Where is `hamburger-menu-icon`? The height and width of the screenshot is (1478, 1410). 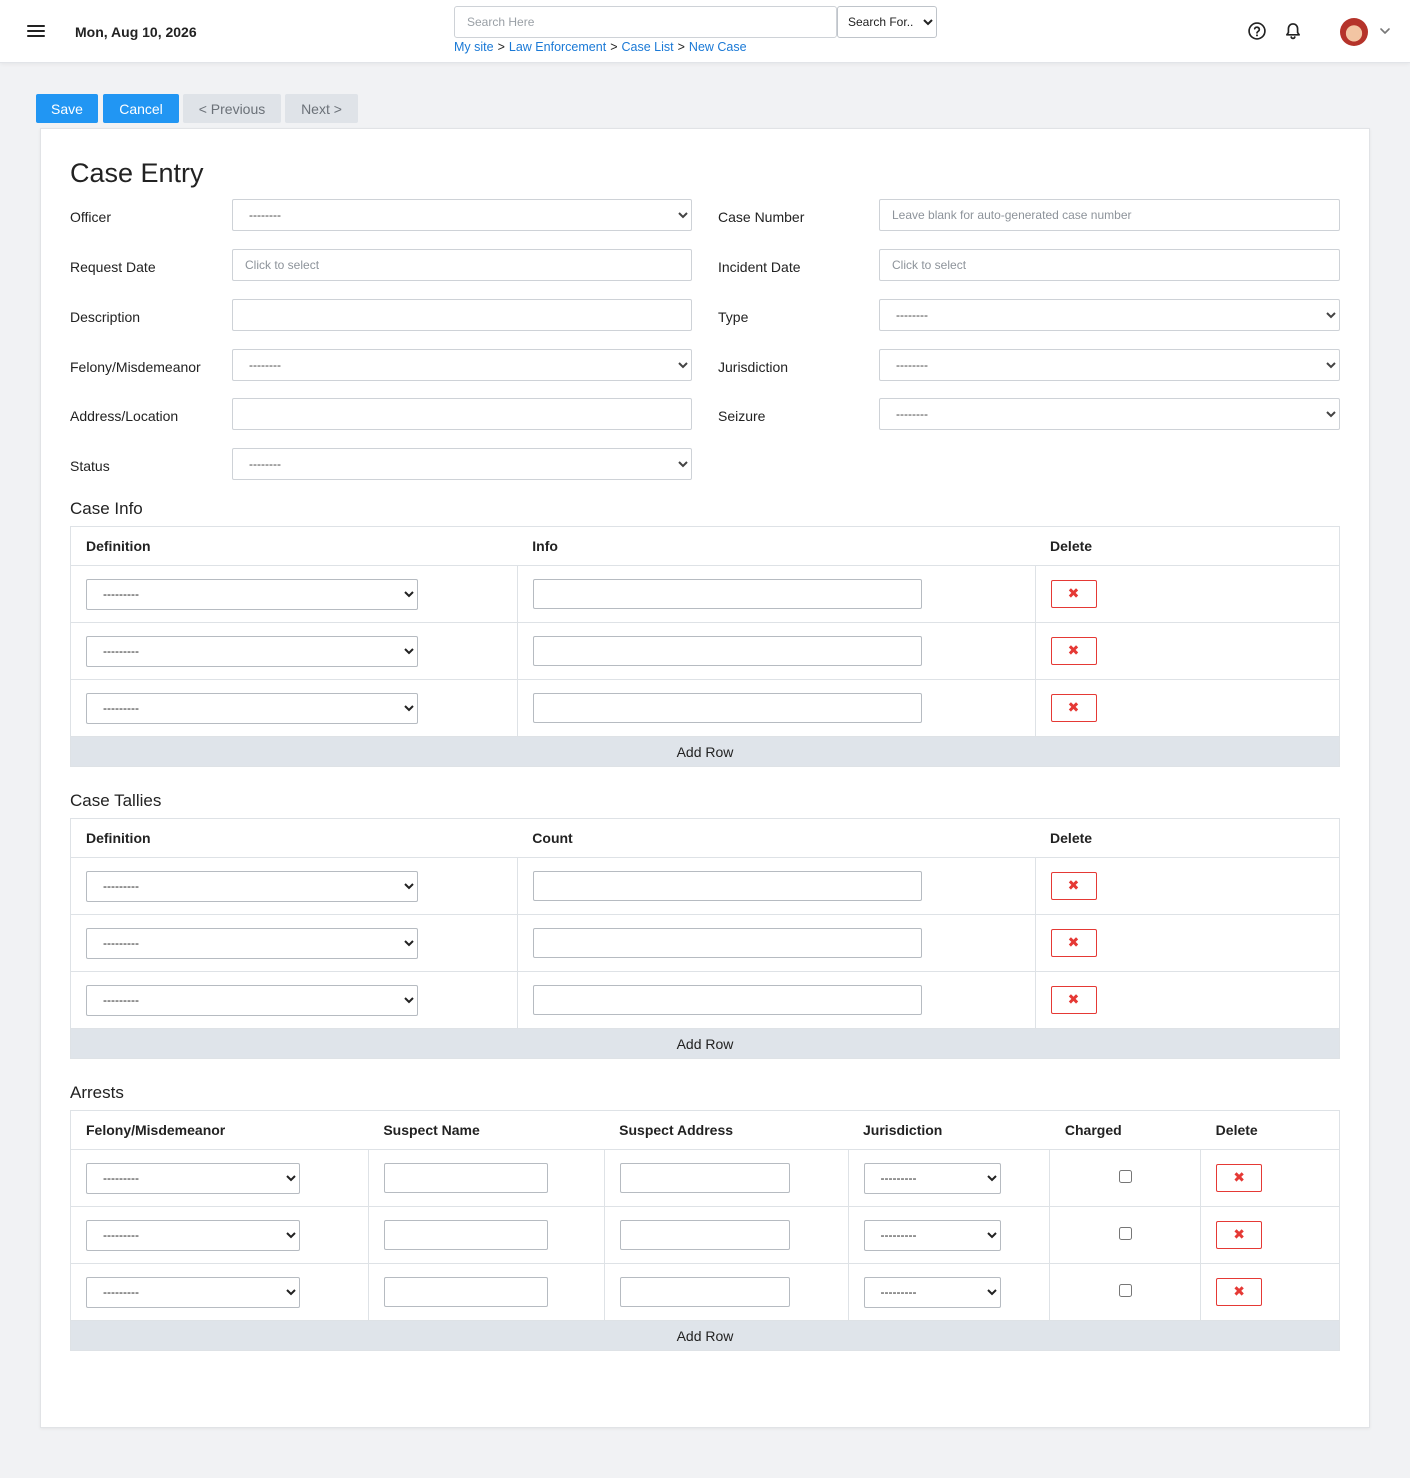 hamburger-menu-icon is located at coordinates (36, 31).